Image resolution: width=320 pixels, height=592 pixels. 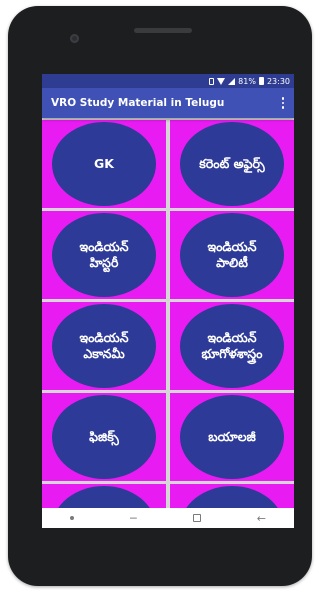 I want to click on recents-icon: ─, so click(x=133, y=518).